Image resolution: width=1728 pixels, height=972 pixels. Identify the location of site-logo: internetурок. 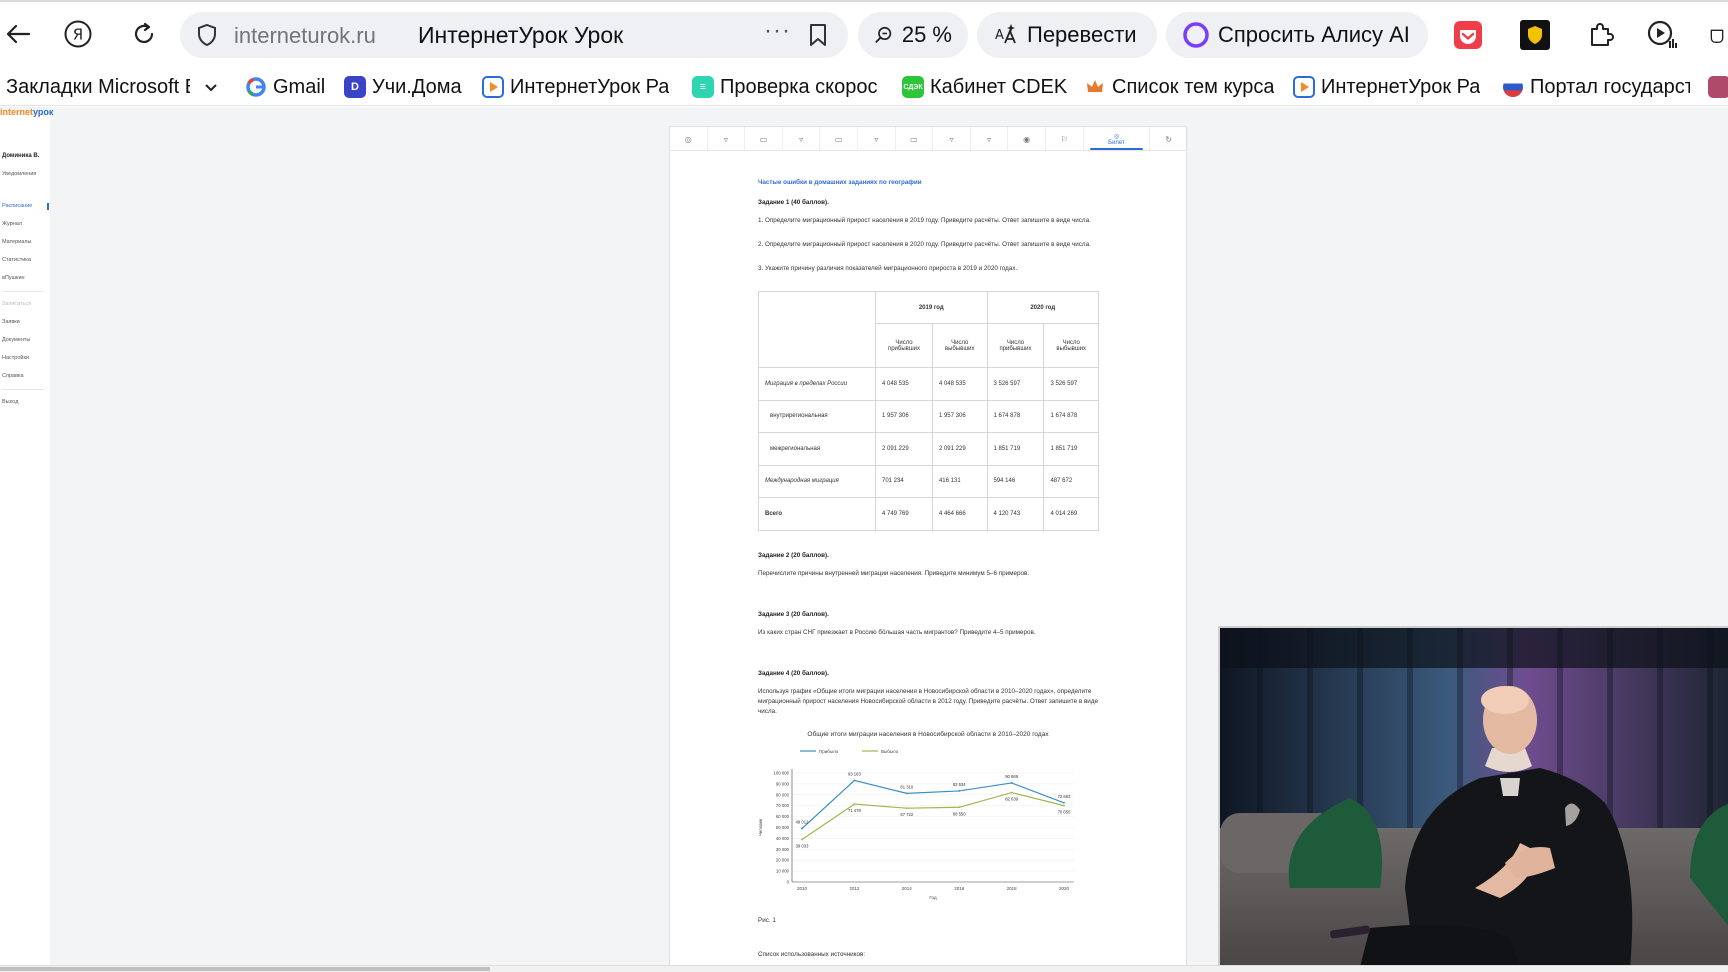
(26, 112).